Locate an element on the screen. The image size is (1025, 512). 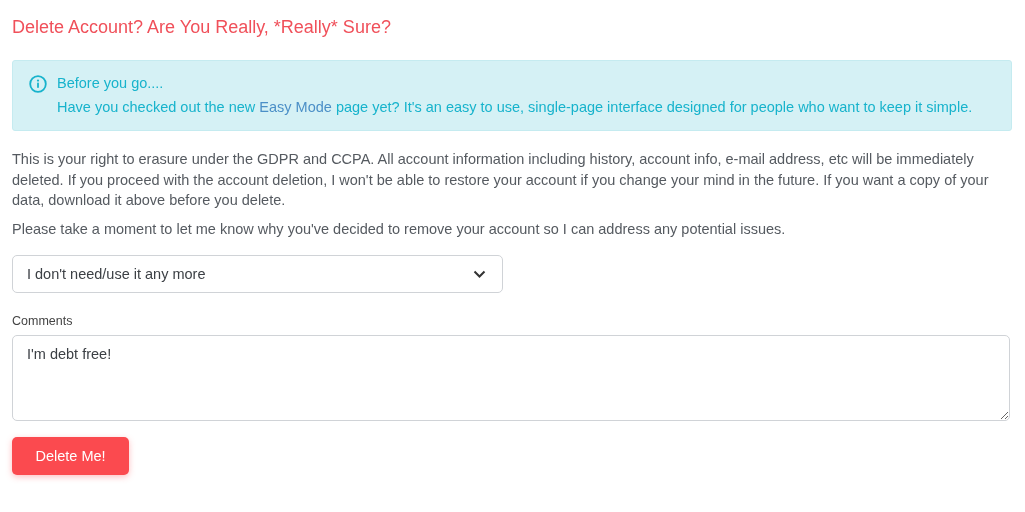
body-text: Please take a moment to let me know why you've decided to remove your account so I can address any potential issues. is located at coordinates (399, 229).